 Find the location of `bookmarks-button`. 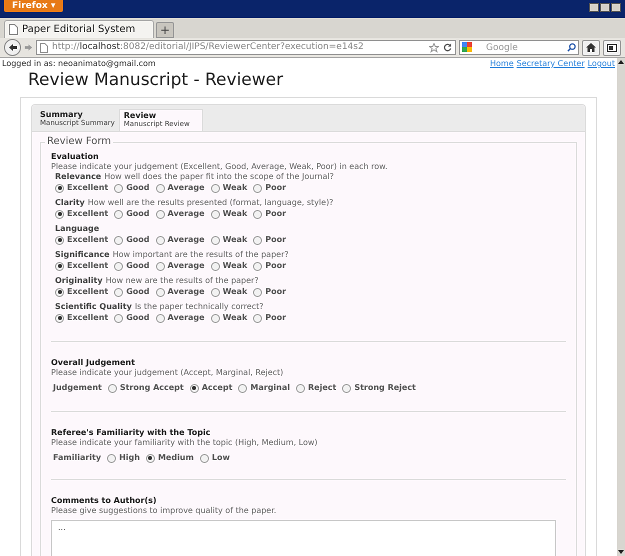

bookmarks-button is located at coordinates (612, 48).